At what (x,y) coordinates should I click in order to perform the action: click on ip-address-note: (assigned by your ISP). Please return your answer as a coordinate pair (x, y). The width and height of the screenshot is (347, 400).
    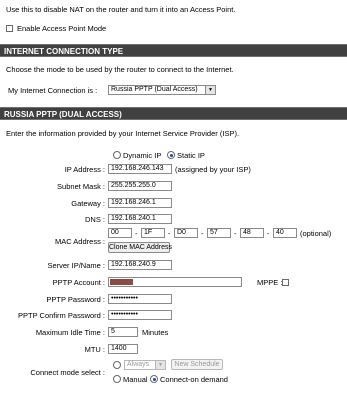
    Looking at the image, I should click on (213, 169).